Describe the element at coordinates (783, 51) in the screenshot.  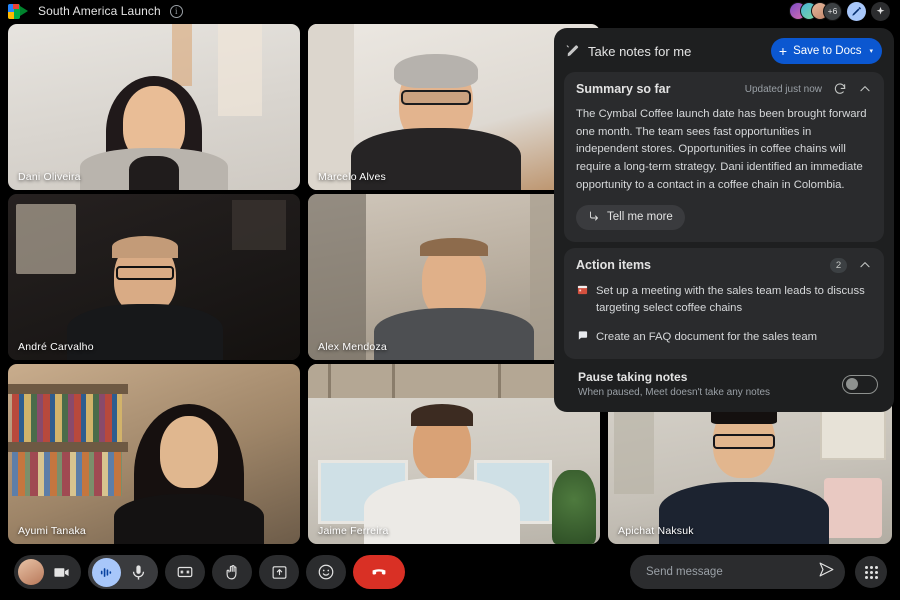
I see `plus-icon: +` at that location.